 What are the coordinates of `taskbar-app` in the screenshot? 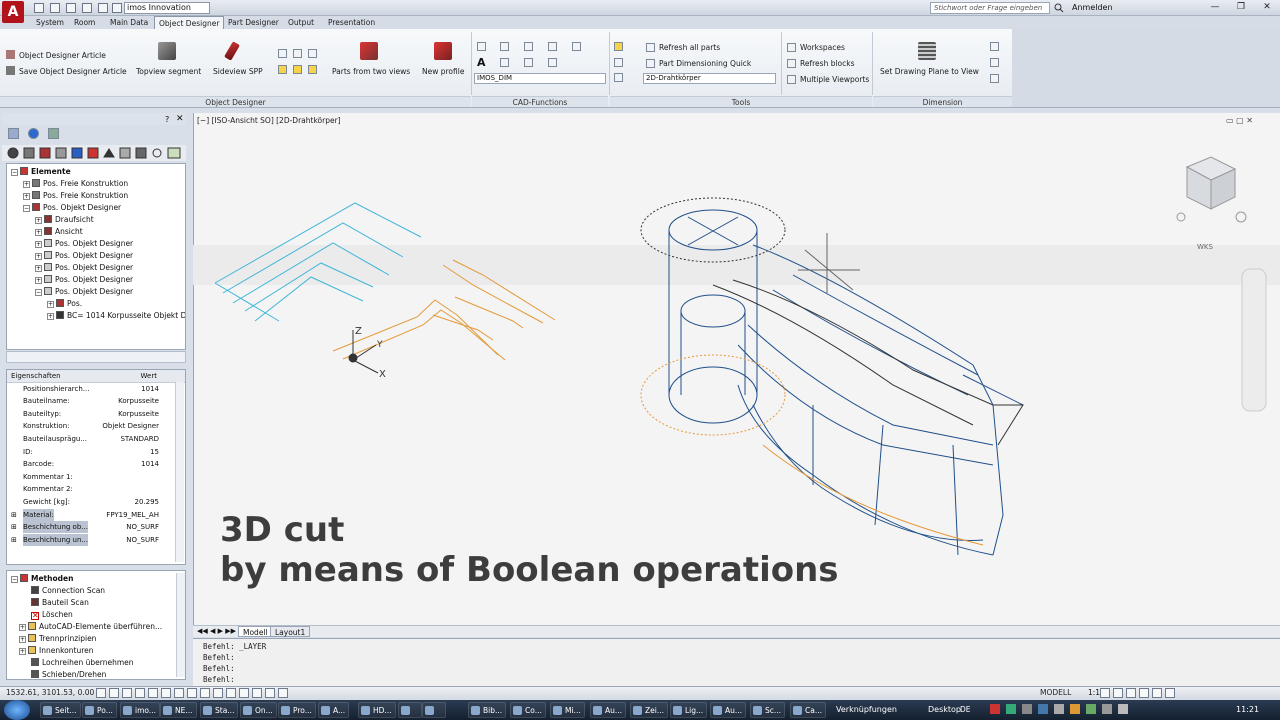 It's located at (410, 710).